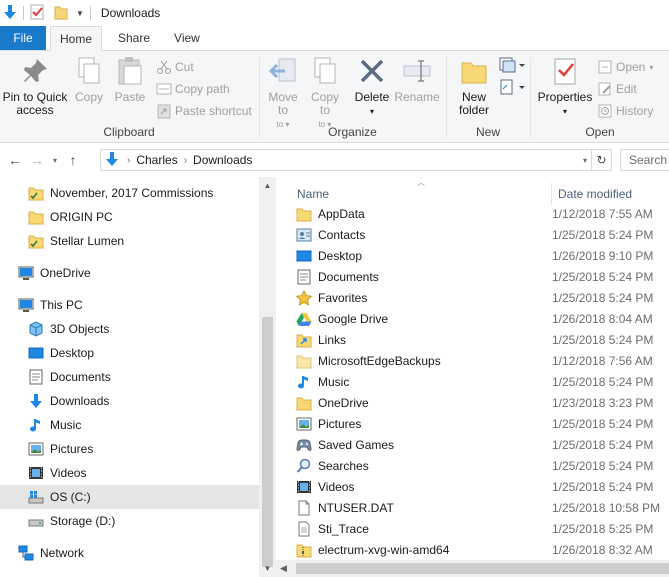 This screenshot has width=669, height=577. What do you see at coordinates (187, 38) in the screenshot?
I see `tab-view: View` at bounding box center [187, 38].